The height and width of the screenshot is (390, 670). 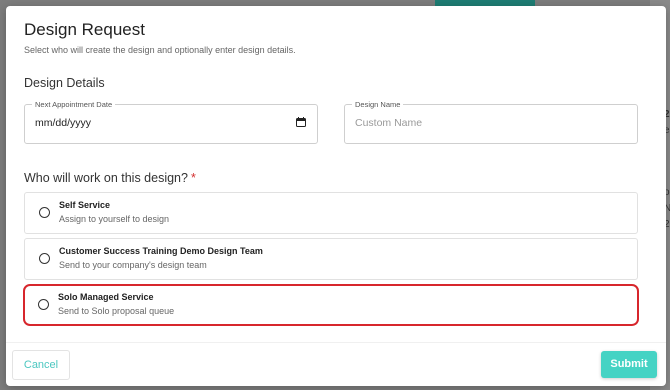 What do you see at coordinates (63, 123) in the screenshot?
I see `appointment-date-value: mm/dd/yyyy` at bounding box center [63, 123].